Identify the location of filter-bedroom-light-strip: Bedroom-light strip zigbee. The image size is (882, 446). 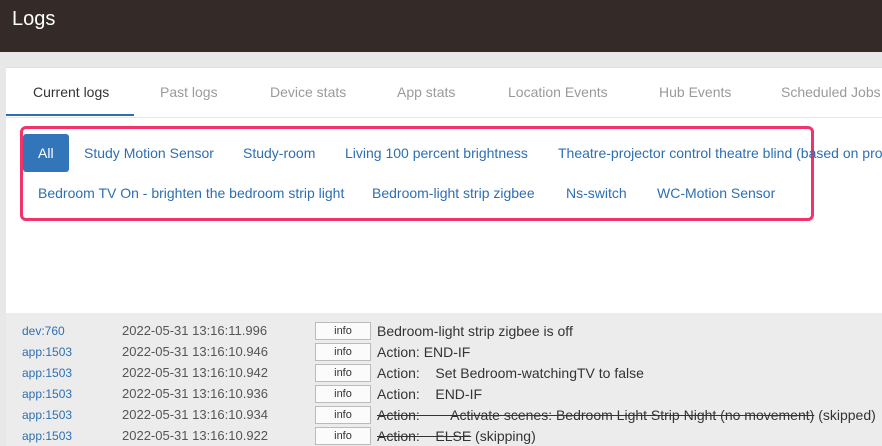
(453, 193).